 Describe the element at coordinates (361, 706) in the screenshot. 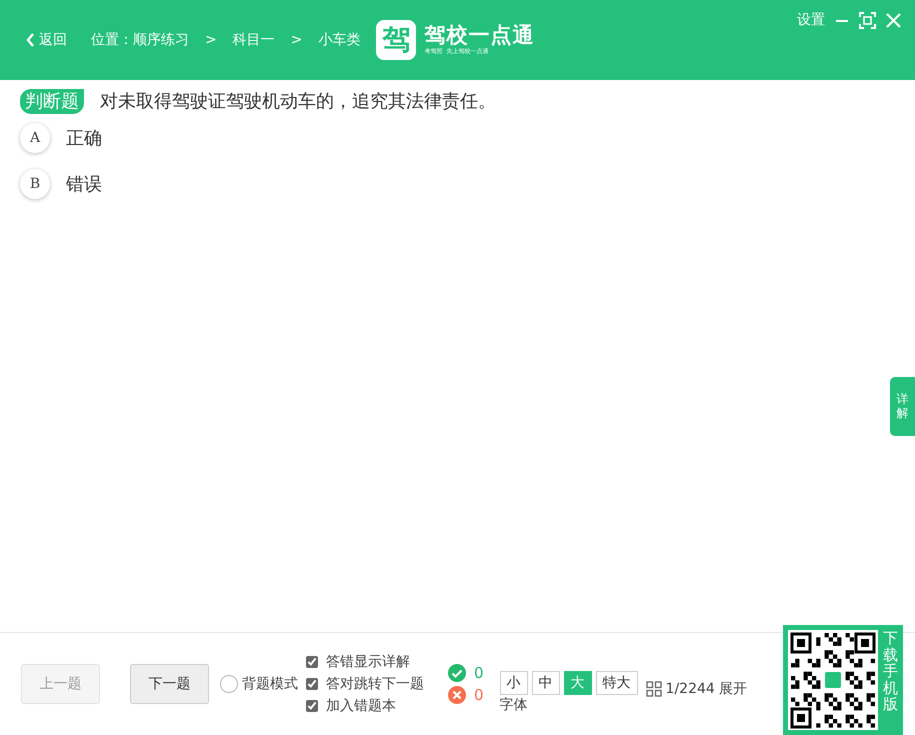

I see `checkbox-label: 加入错题本` at that location.